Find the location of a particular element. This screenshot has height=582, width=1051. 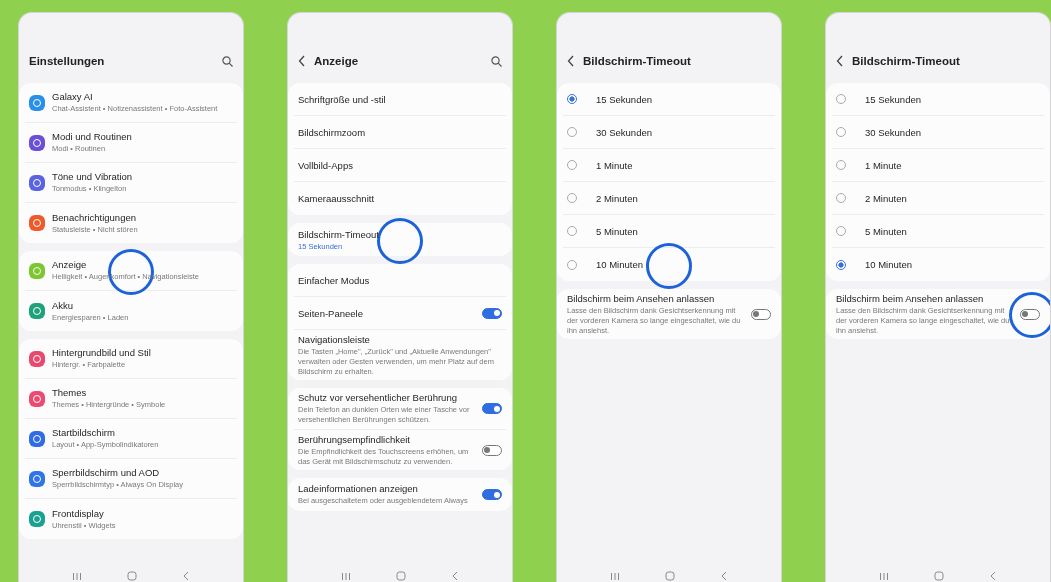

row-title: Bildschirm-Timeout is located at coordinates (339, 234).